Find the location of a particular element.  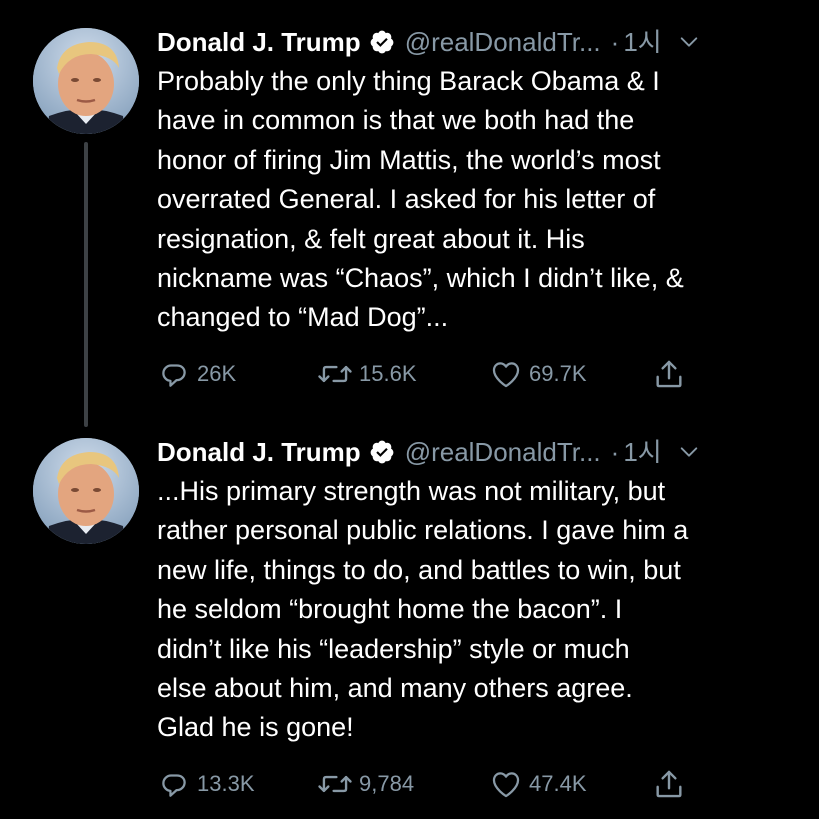

tweet-text-line: Glad he is gone! is located at coordinates (255, 727).